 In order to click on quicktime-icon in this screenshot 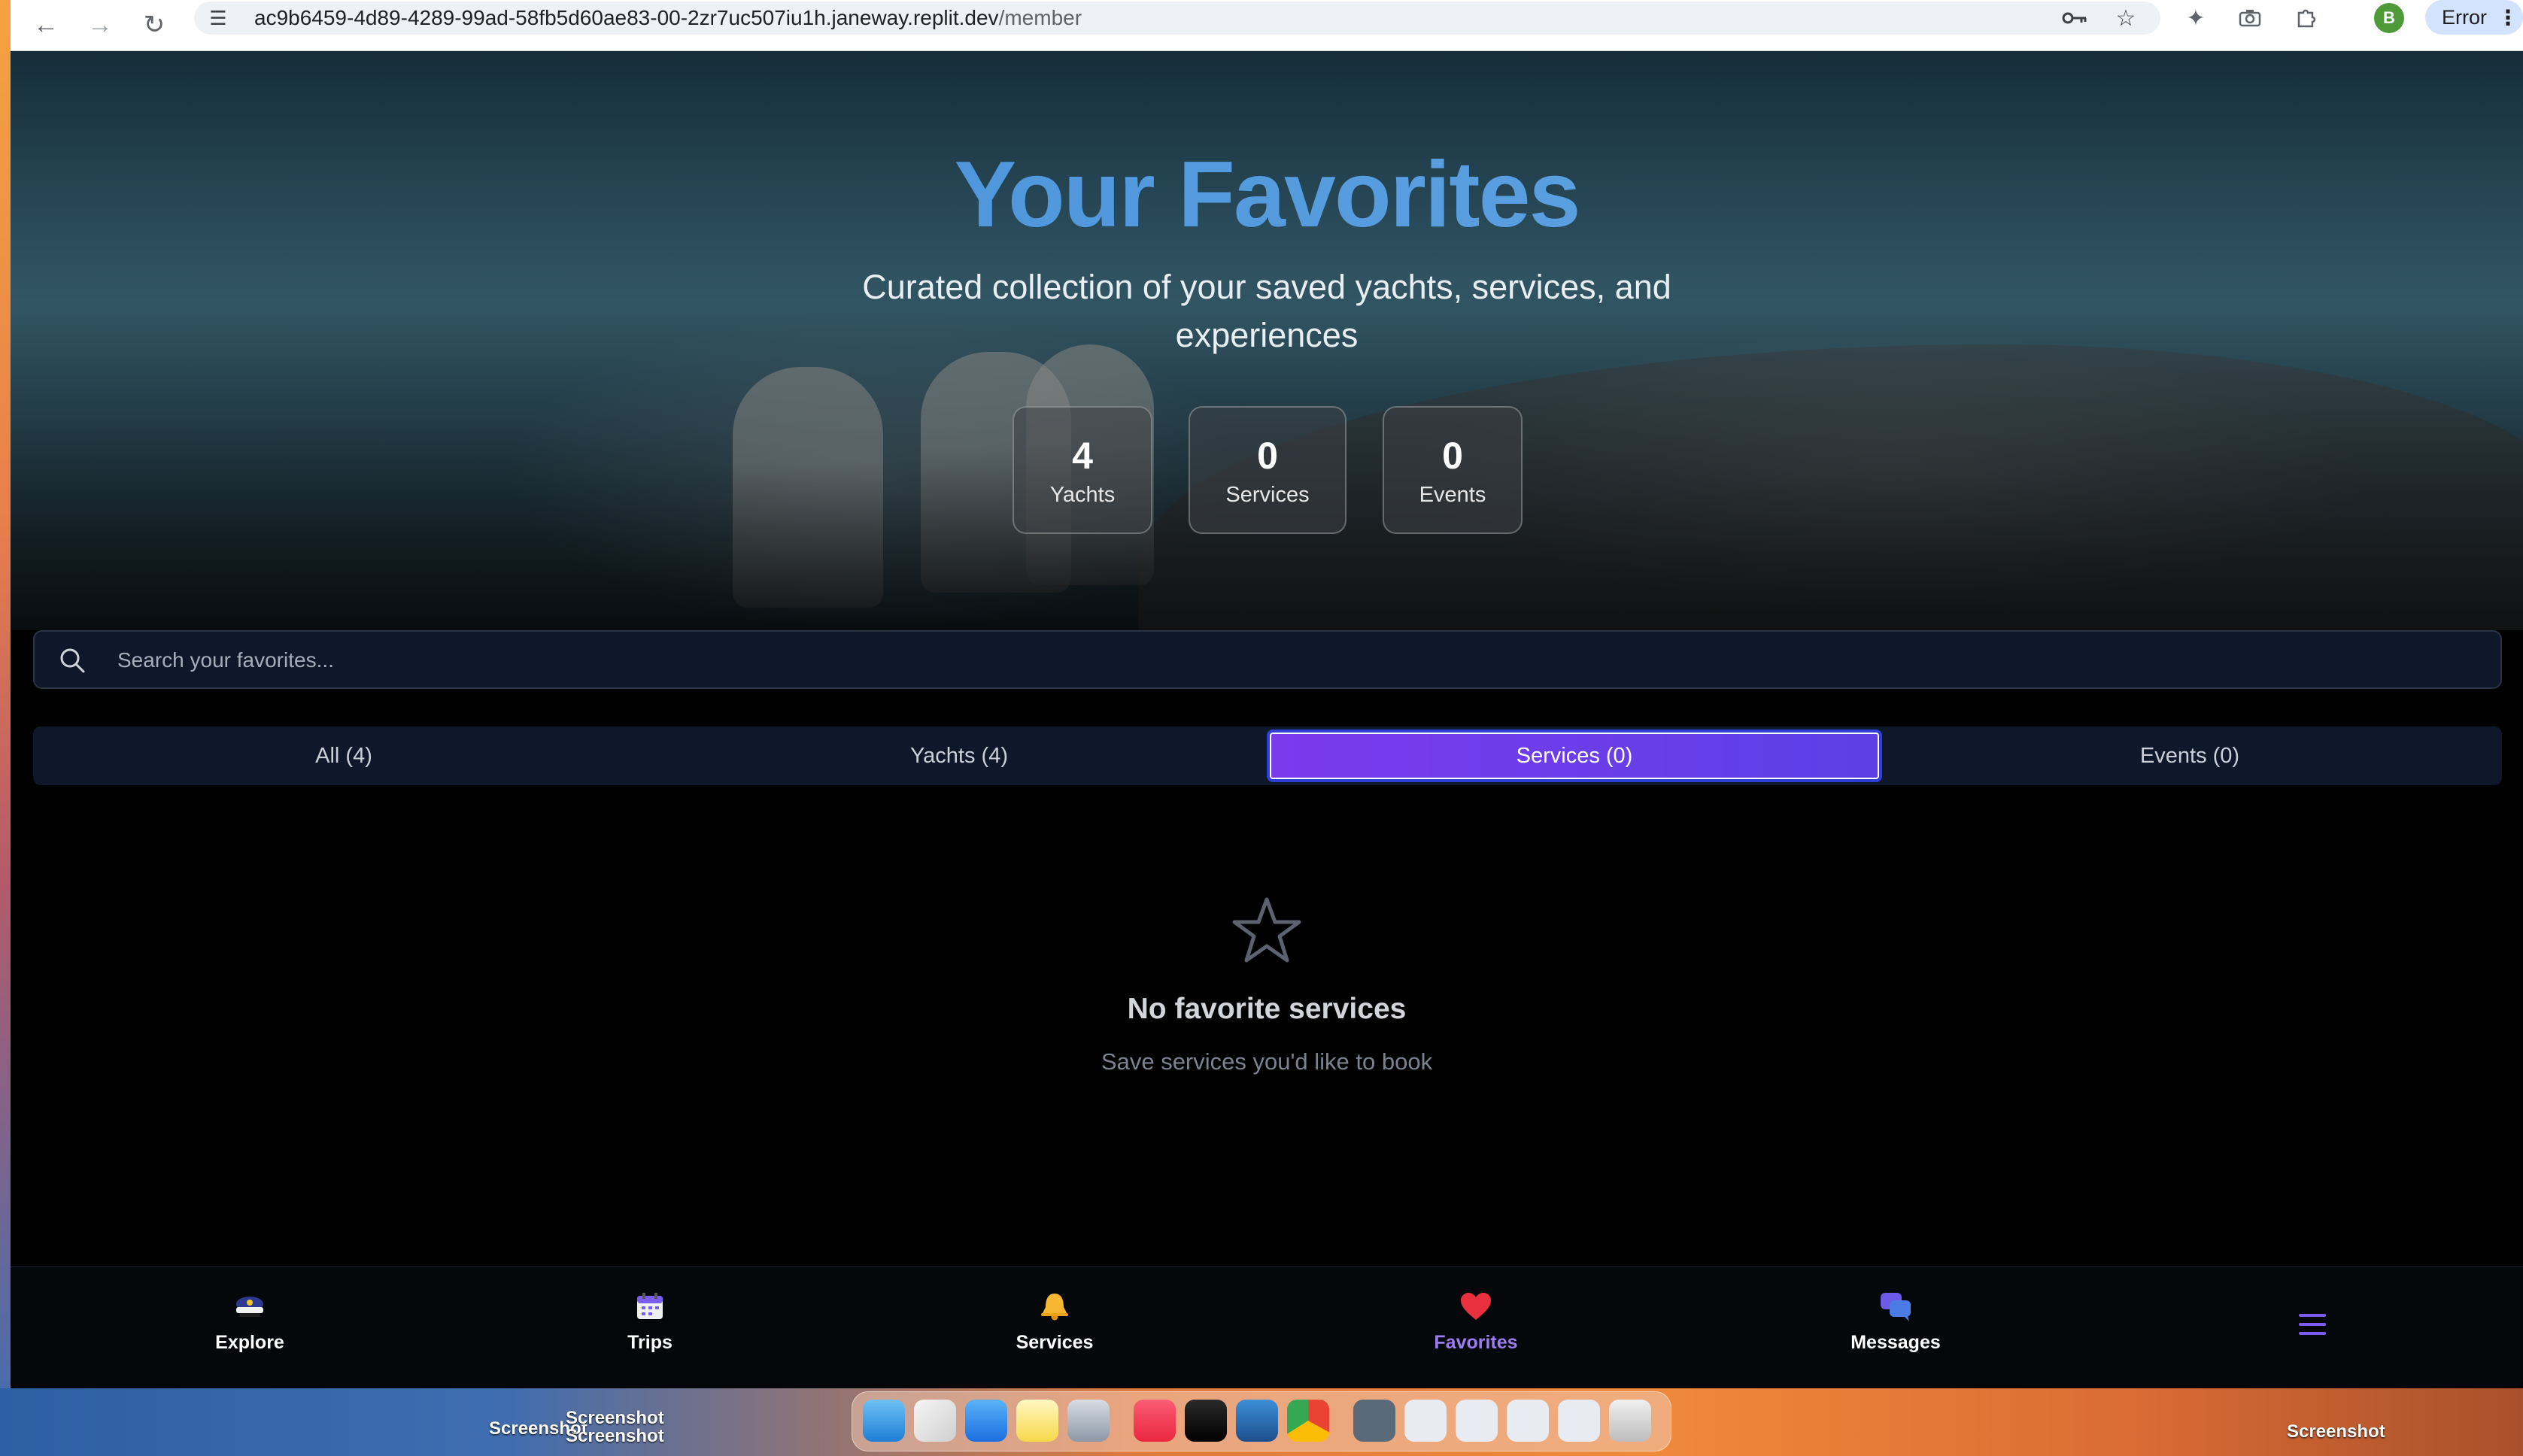, I will do `click(1257, 1421)`.